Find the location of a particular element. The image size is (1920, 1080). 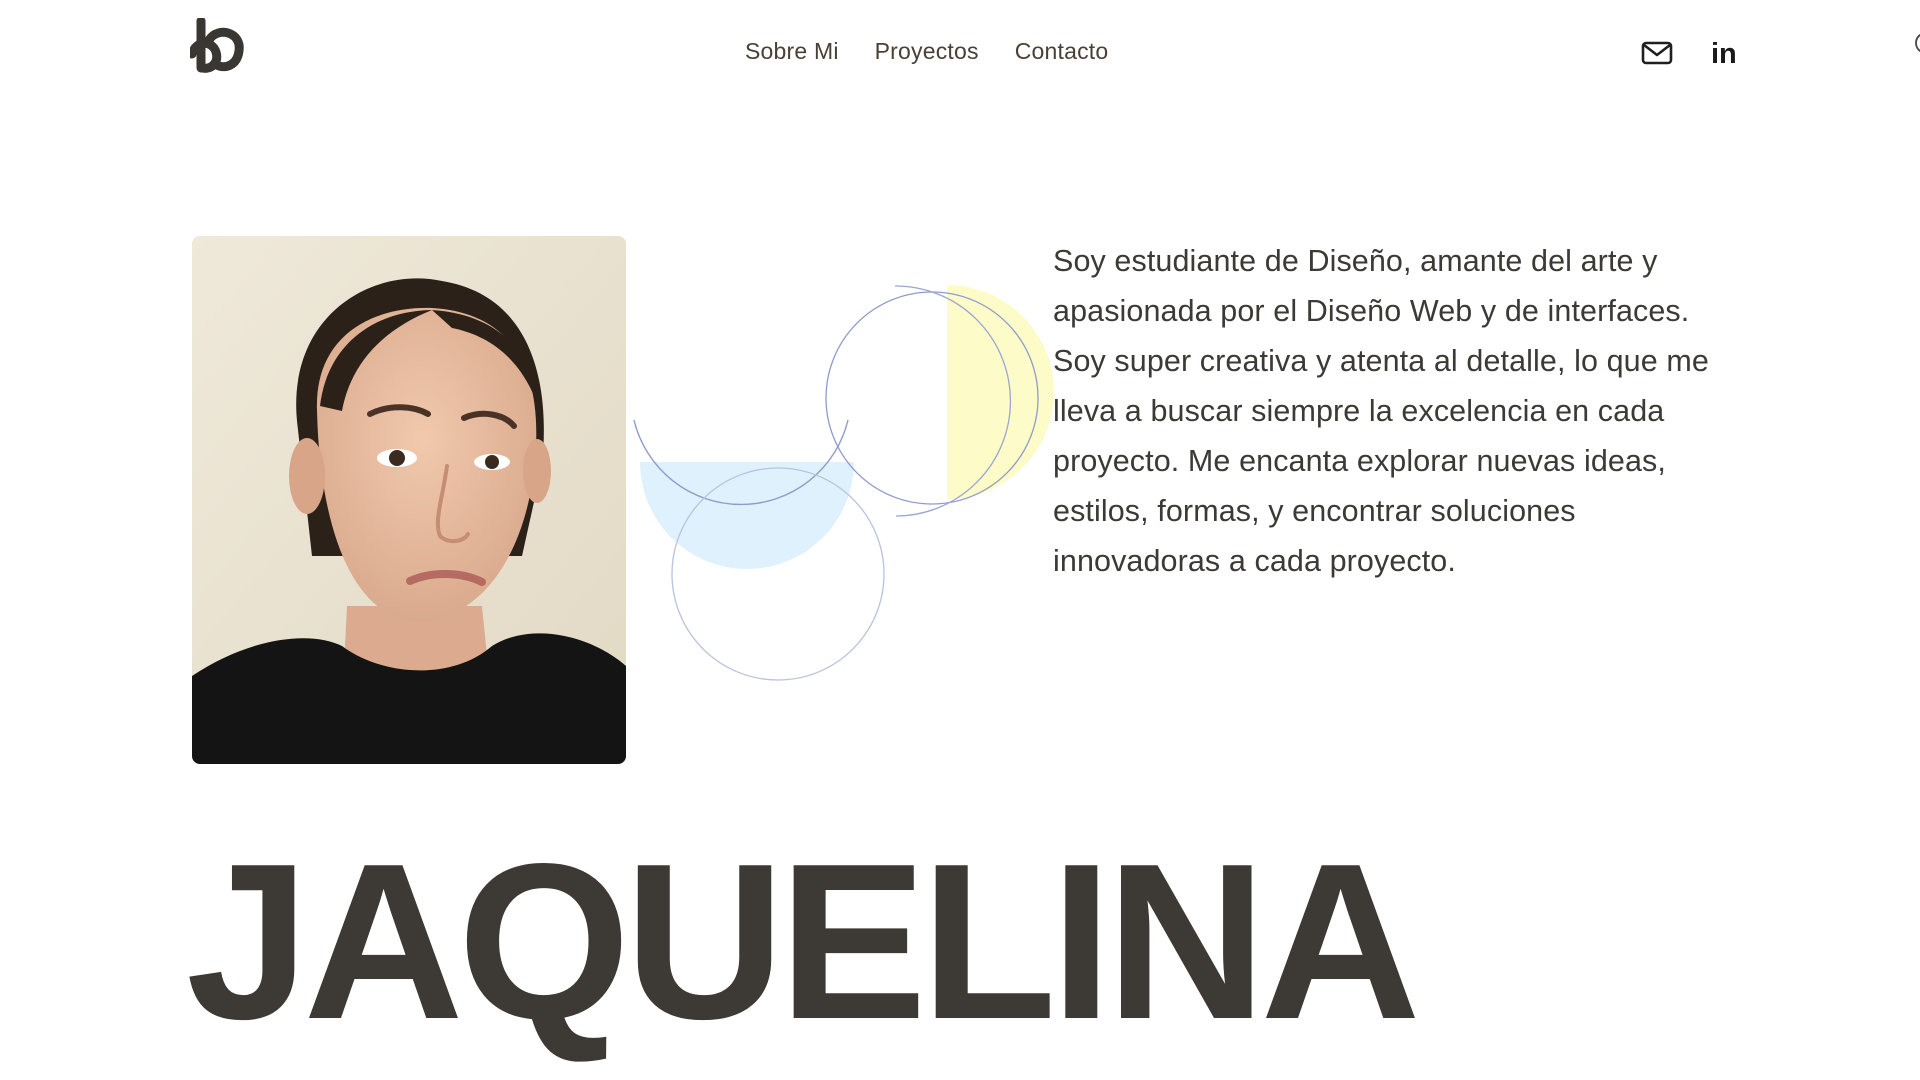

site-header: Sobre Mi Proyectos Contacto in is located at coordinates (960, 55).